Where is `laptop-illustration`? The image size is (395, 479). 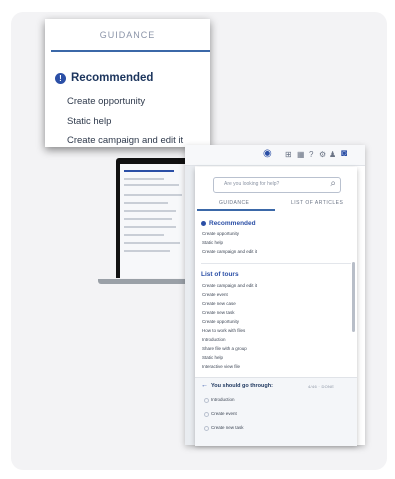 laptop-illustration is located at coordinates (143, 223).